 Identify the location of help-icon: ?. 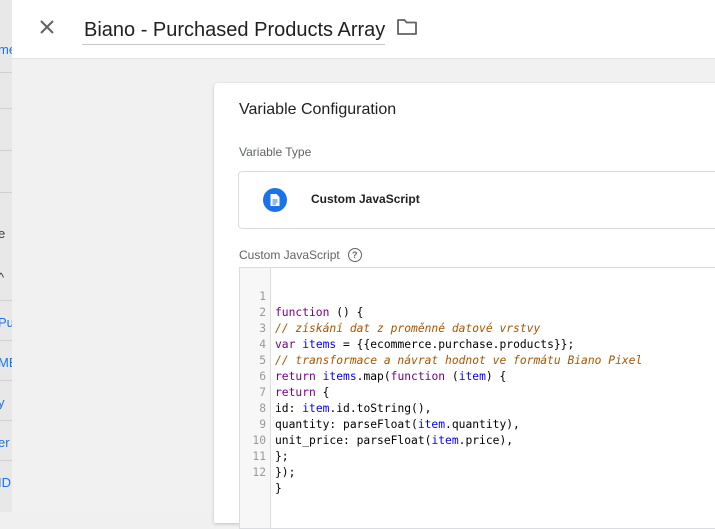
(354, 255).